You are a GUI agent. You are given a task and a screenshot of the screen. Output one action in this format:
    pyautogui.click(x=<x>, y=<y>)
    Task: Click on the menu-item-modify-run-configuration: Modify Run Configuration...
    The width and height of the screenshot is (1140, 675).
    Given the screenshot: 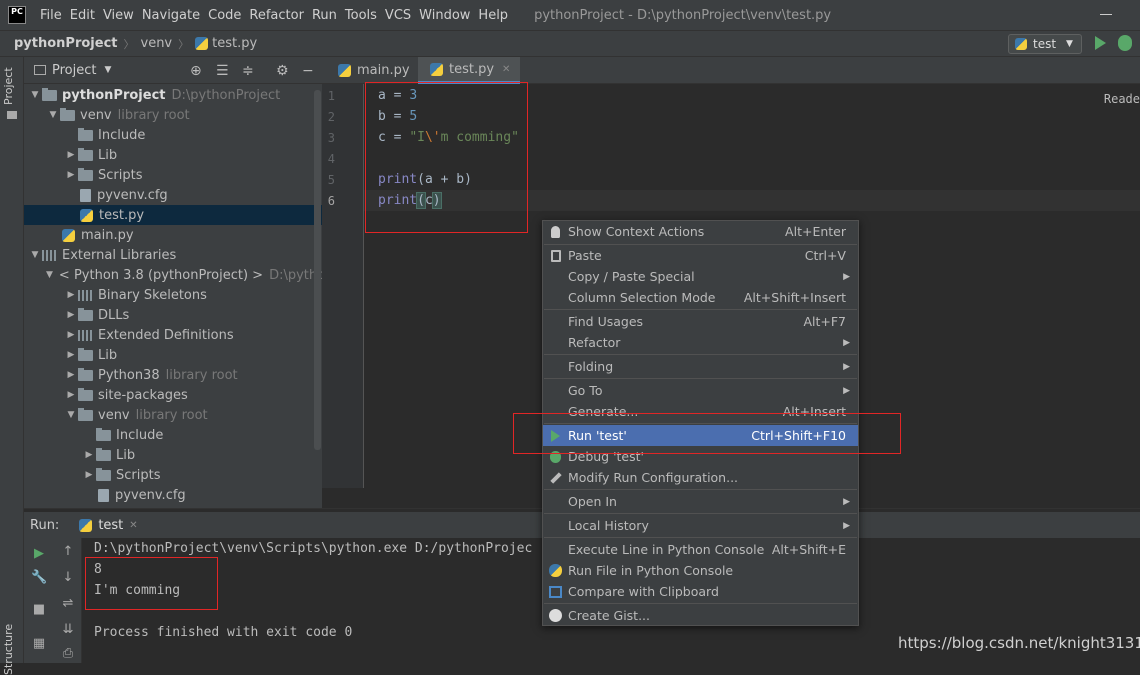 What is the action you would take?
    pyautogui.click(x=700, y=477)
    